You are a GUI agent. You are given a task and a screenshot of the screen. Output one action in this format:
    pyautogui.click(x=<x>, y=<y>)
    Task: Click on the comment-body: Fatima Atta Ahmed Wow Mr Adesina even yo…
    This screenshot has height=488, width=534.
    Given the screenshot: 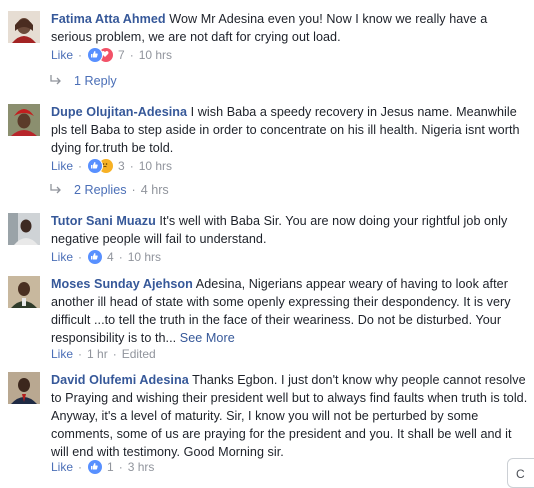 What is the action you would take?
    pyautogui.click(x=290, y=28)
    